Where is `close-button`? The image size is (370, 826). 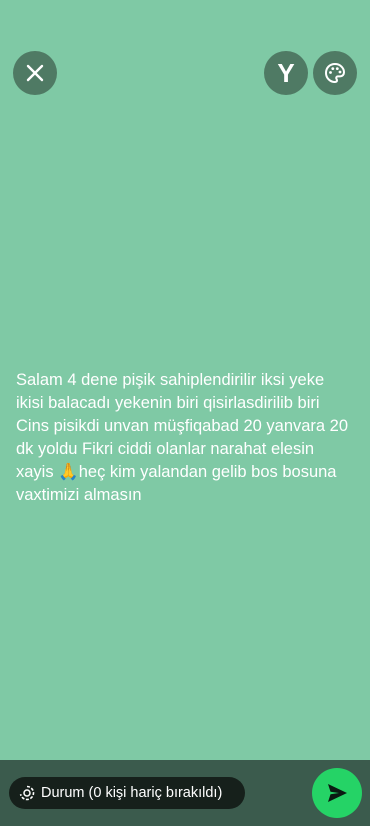 close-button is located at coordinates (35, 73).